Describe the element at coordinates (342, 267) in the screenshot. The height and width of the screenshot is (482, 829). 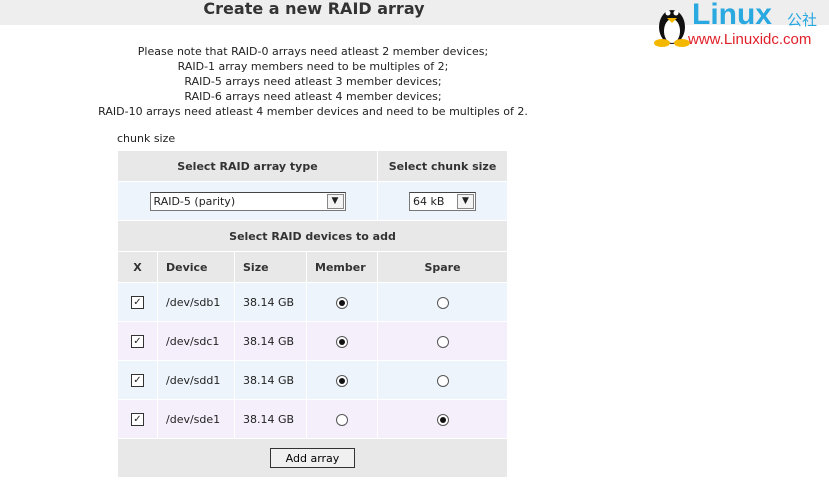
I see `col-member: Member` at that location.